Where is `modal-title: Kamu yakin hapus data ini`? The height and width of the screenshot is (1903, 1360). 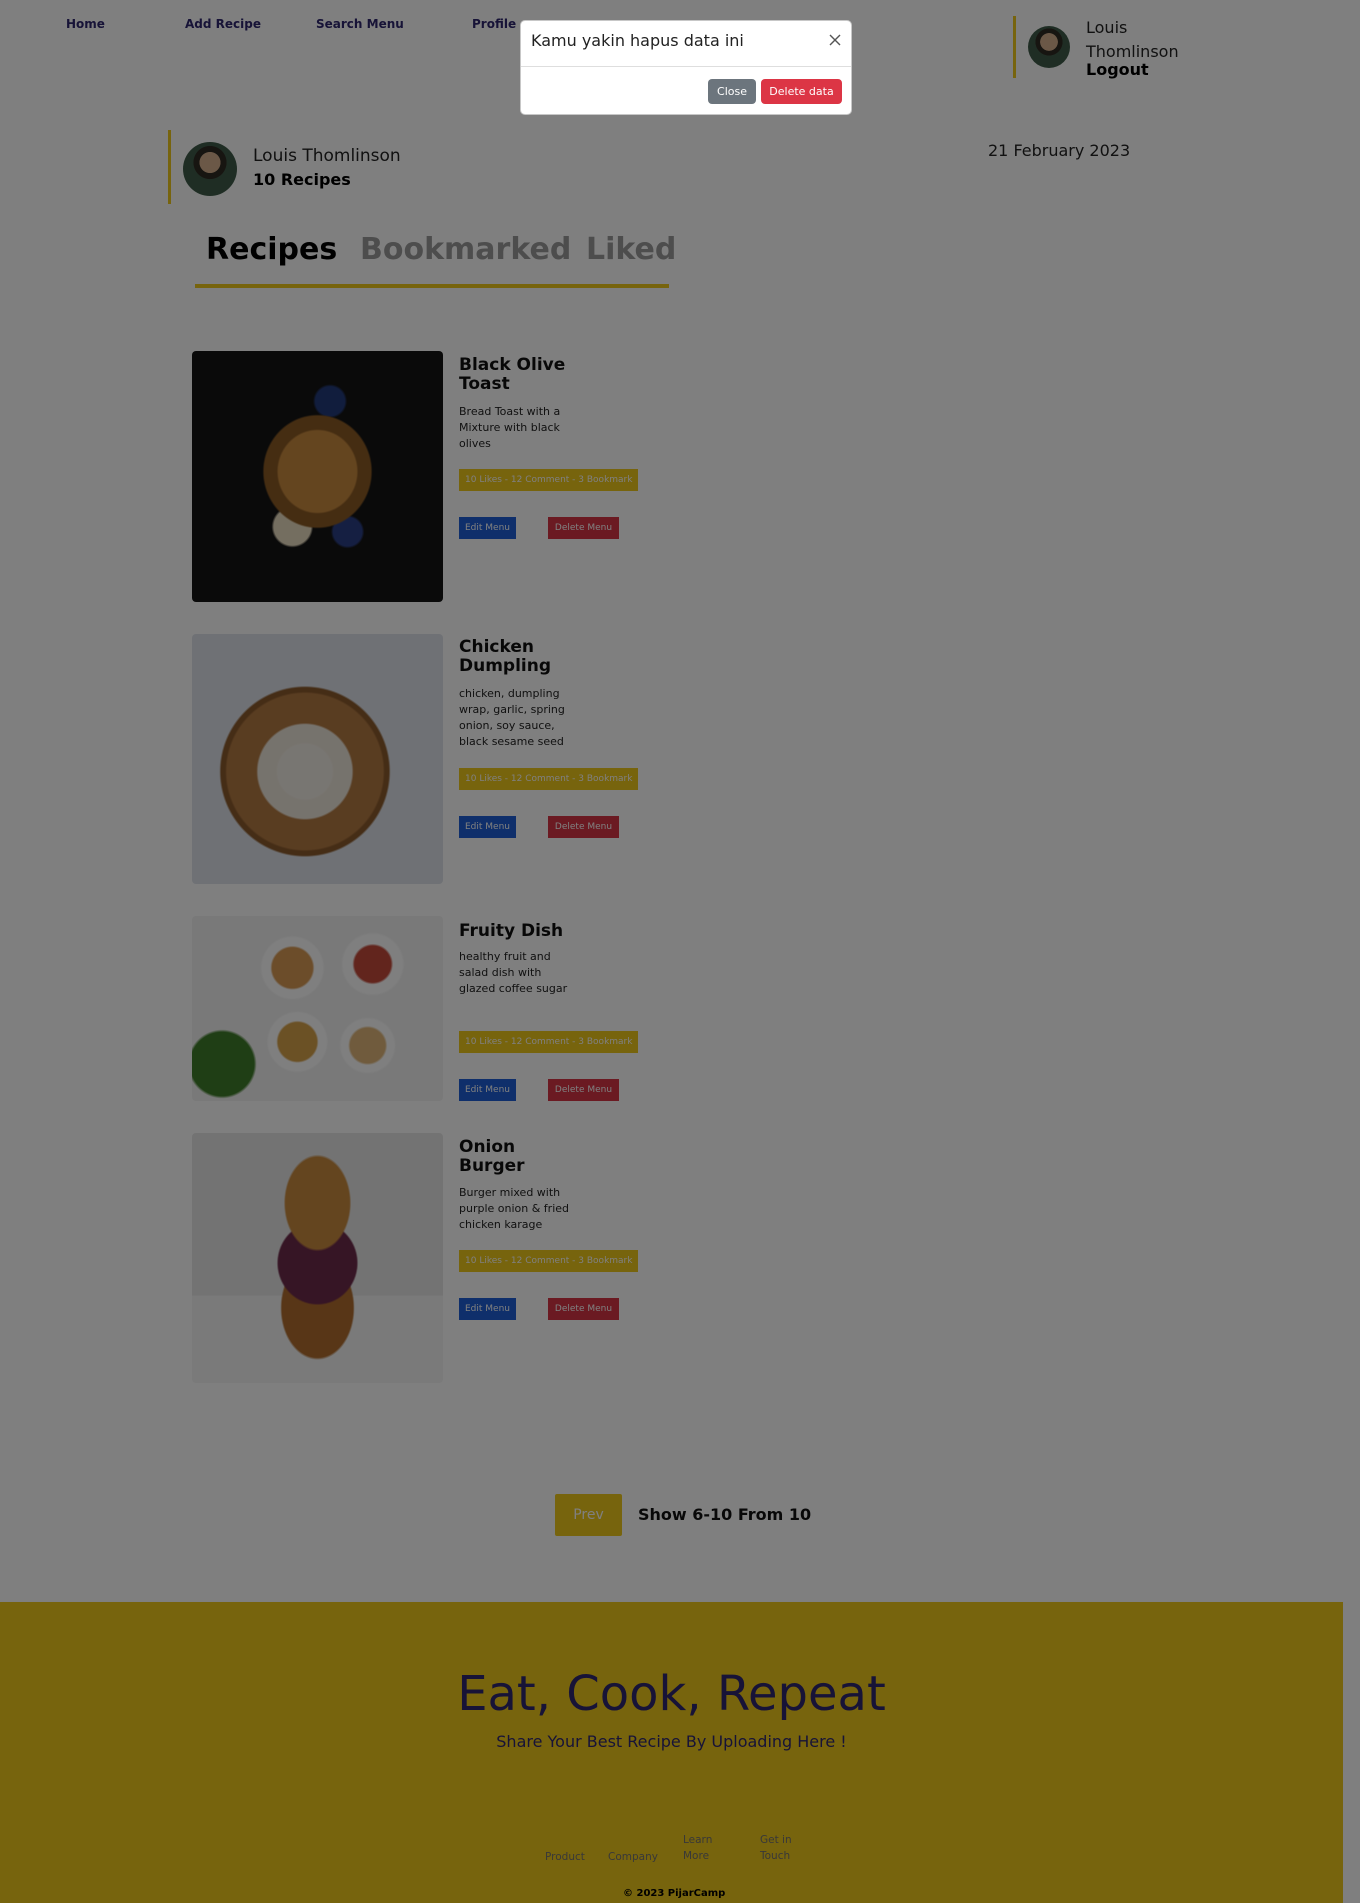
modal-title: Kamu yakin hapus data ini is located at coordinates (637, 40).